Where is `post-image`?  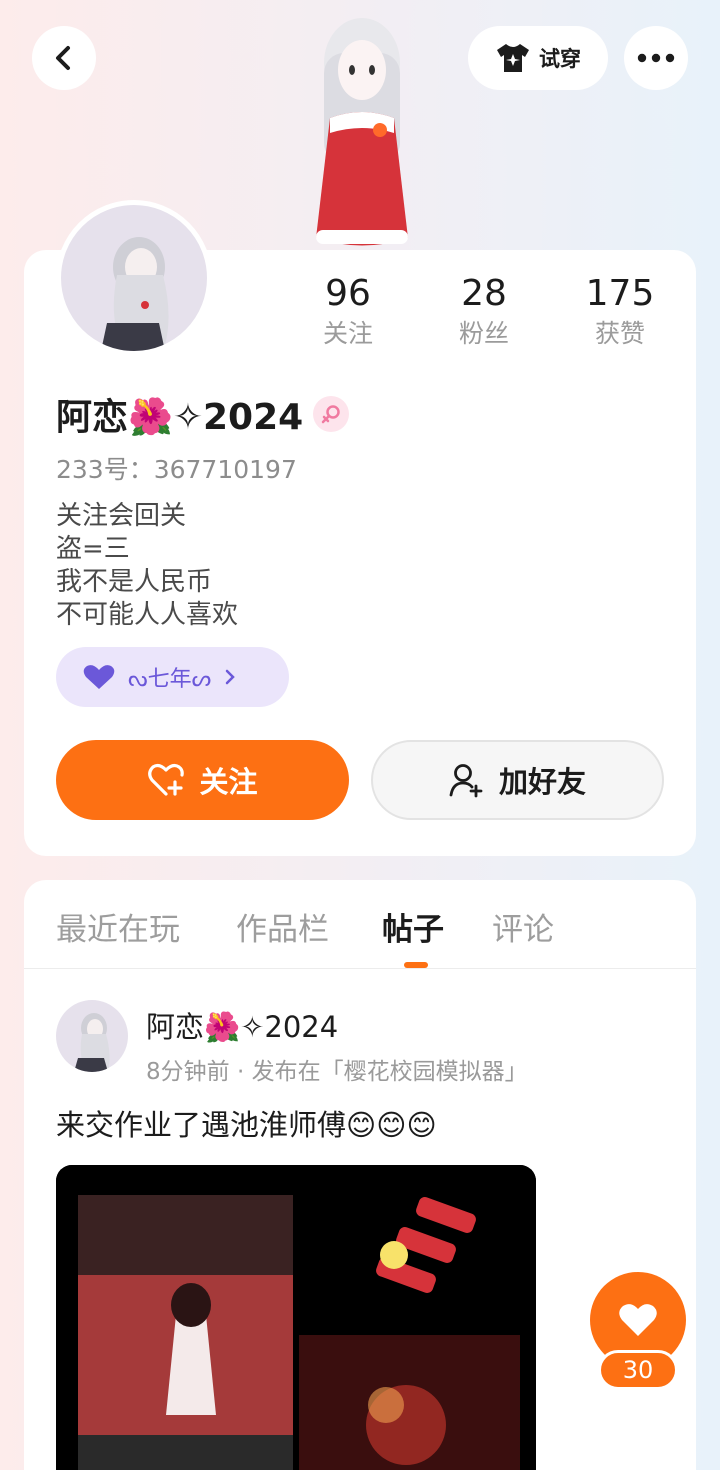 post-image is located at coordinates (296, 1317).